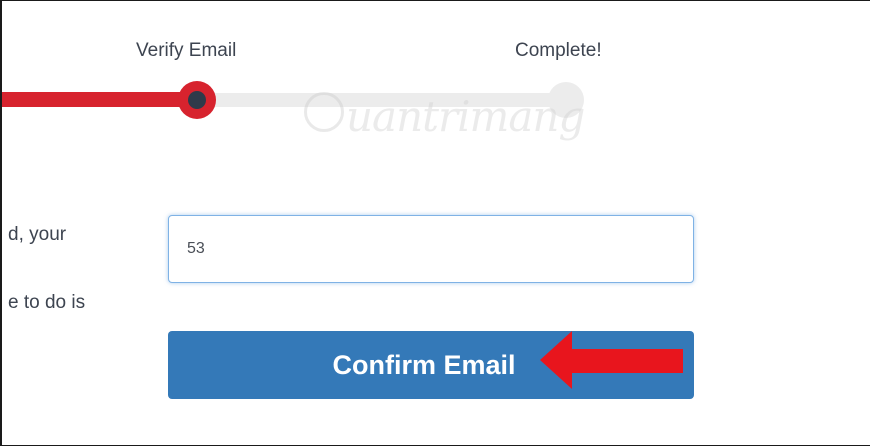 Image resolution: width=870 pixels, height=446 pixels. Describe the element at coordinates (611, 360) in the screenshot. I see `red-arrow-annotation-icon` at that location.